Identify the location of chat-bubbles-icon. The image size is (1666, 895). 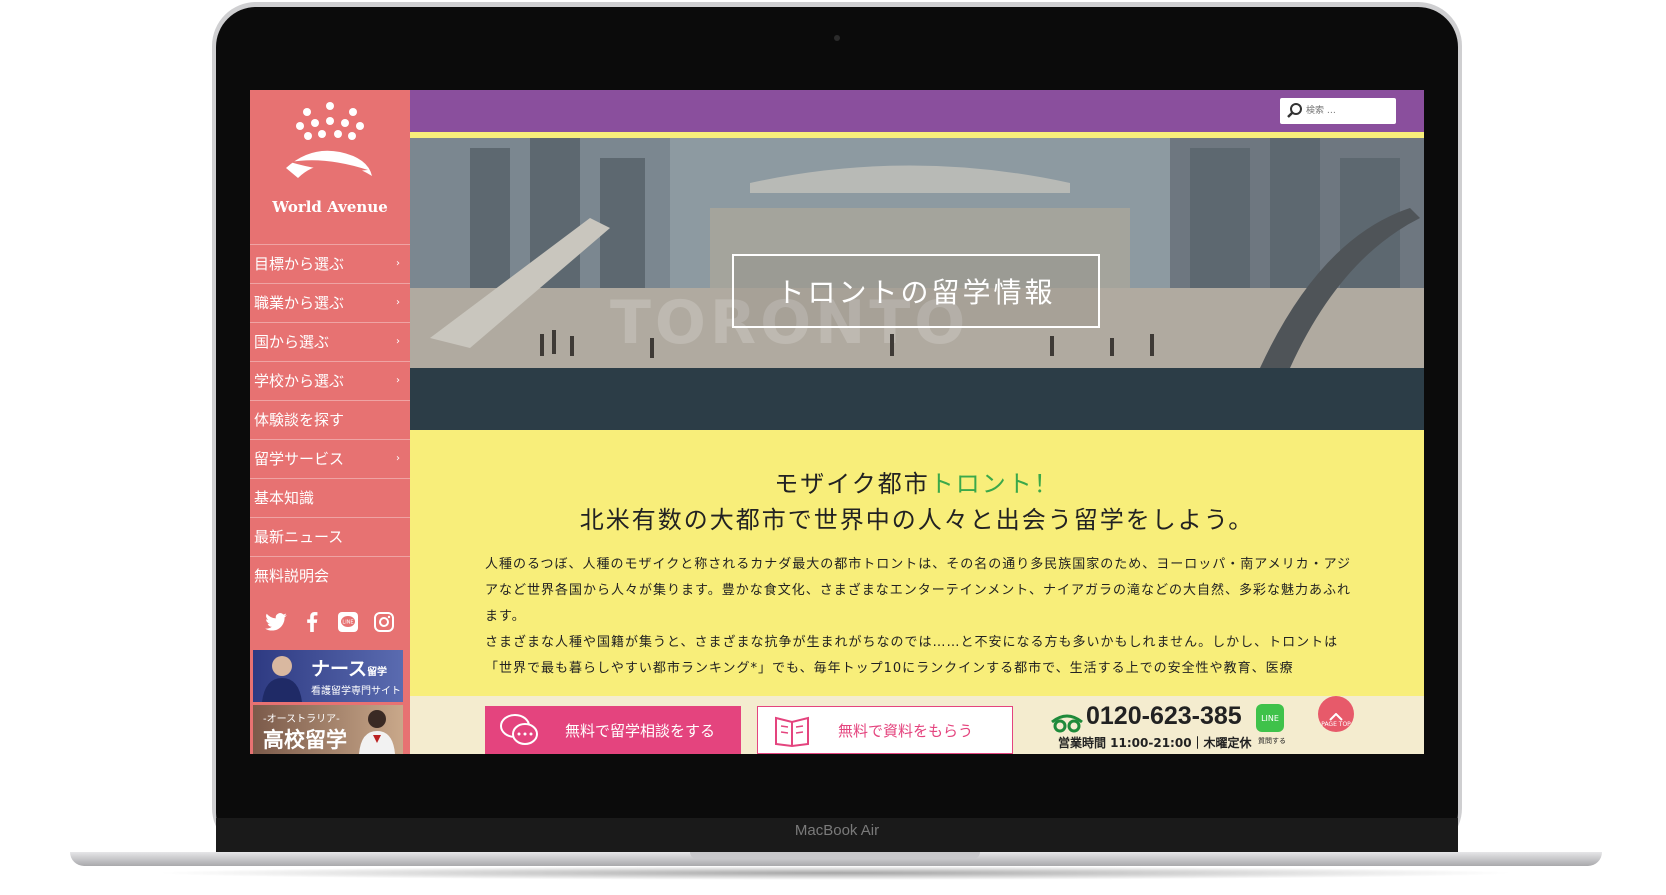
(519, 729).